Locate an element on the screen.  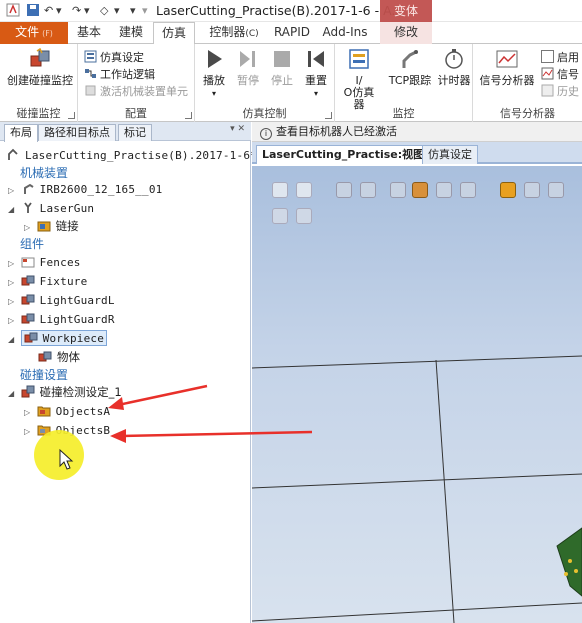
tab-simulation: 仿真 is located at coordinates (174, 33).